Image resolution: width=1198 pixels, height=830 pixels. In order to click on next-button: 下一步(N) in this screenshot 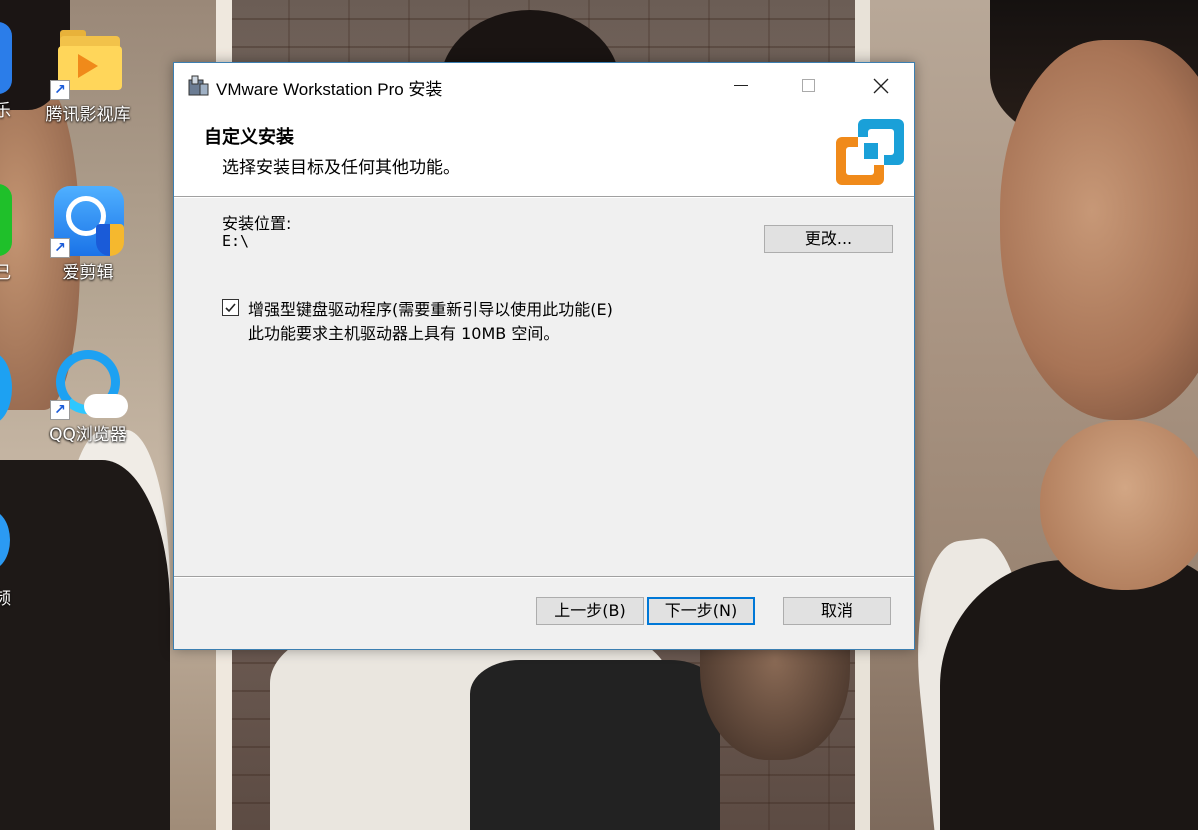, I will do `click(701, 611)`.